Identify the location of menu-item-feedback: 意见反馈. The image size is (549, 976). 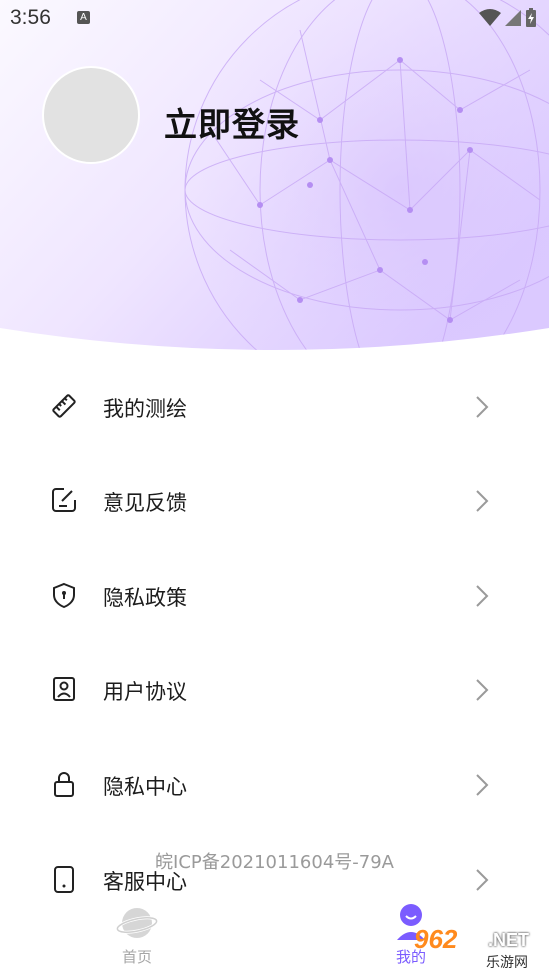
(274, 501).